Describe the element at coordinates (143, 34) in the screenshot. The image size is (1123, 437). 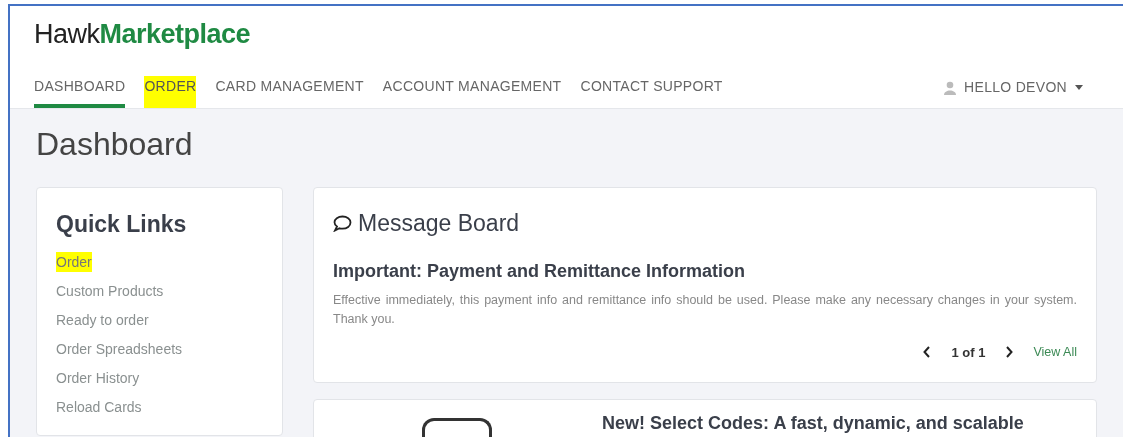
I see `logo: HawkMarketplace` at that location.